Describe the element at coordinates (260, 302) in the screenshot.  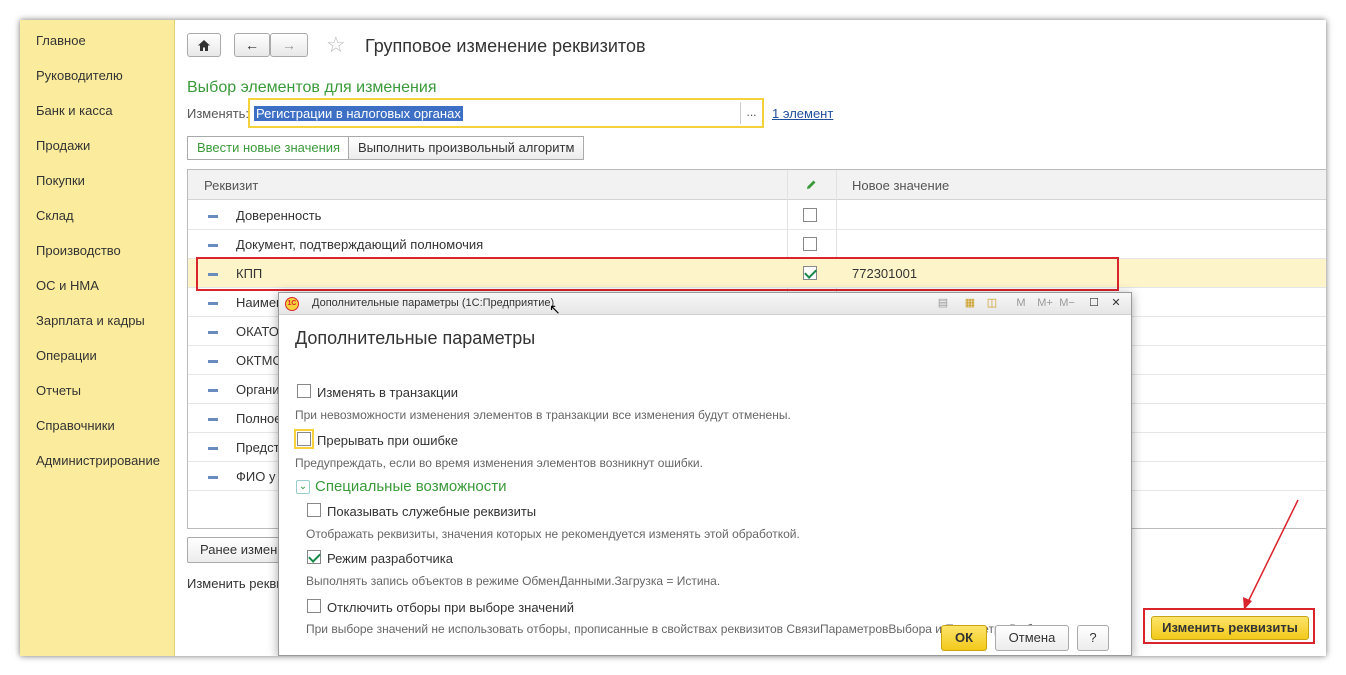
I see `row-name: Наимен` at that location.